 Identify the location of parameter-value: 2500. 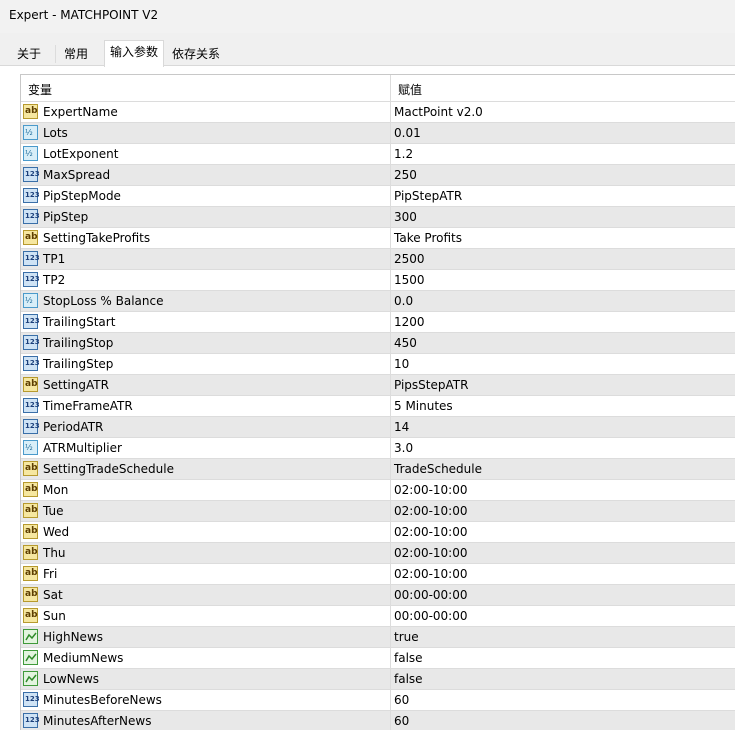
(409, 259).